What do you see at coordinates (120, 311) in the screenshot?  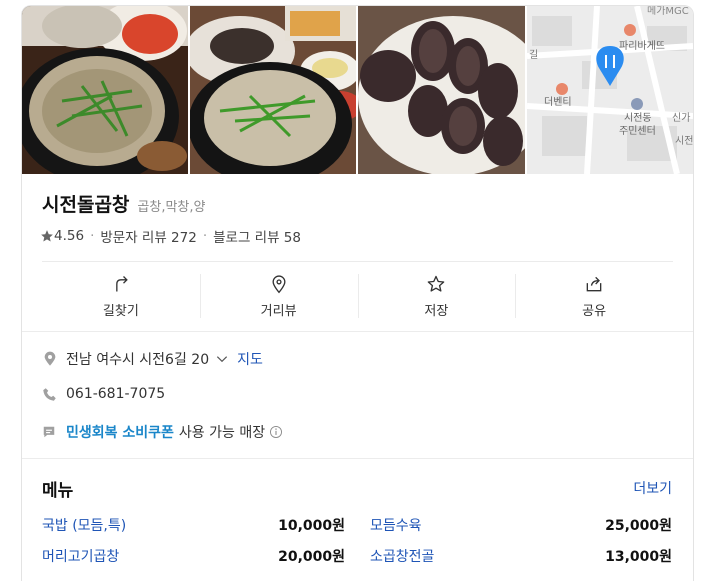 I see `directions-label: 길찾기` at bounding box center [120, 311].